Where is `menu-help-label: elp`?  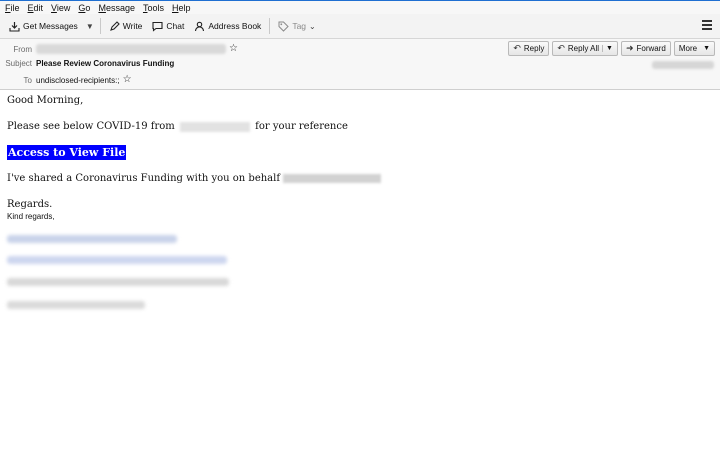
menu-help-label: elp is located at coordinates (184, 7).